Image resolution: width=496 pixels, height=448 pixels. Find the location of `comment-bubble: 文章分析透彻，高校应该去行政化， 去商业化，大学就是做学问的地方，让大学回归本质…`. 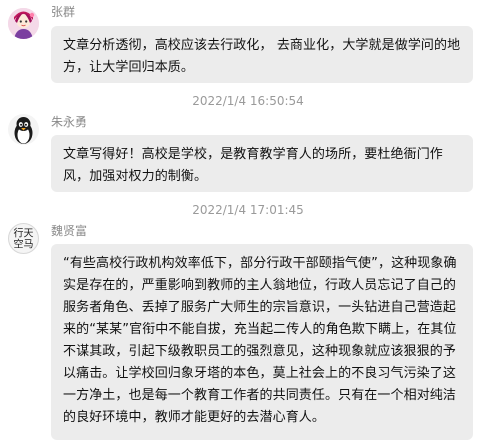

comment-bubble: 文章分析透彻，高校应该去行政化， 去商业化，大学就是做学问的地方，让大学回归本质… is located at coordinates (262, 54).